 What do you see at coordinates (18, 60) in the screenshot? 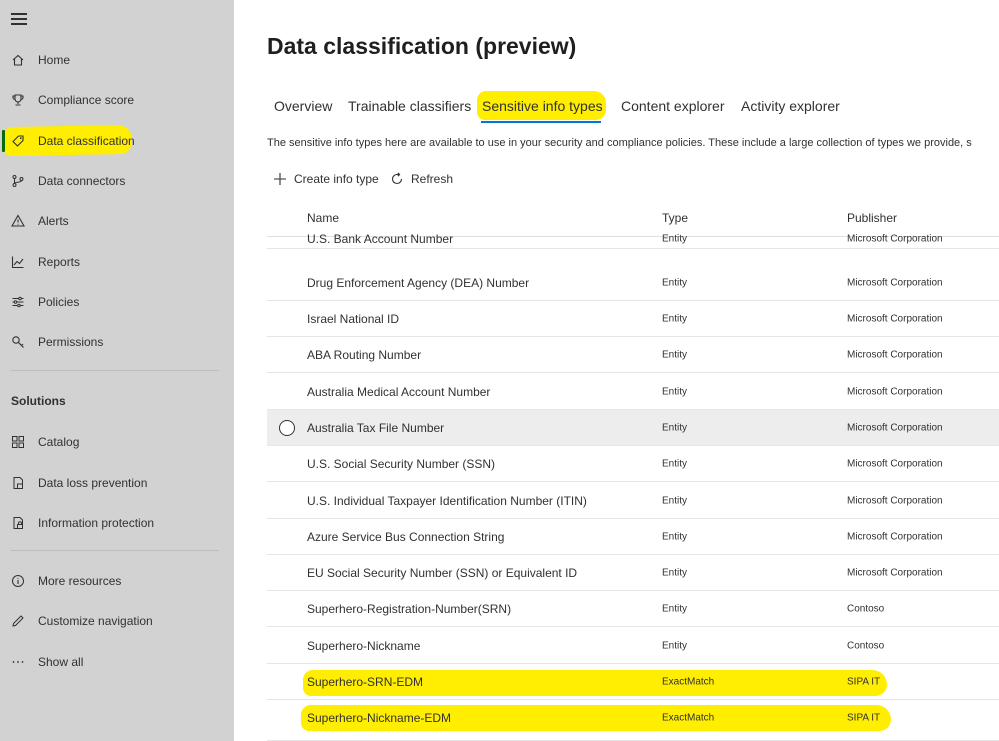
I see `home-icon` at bounding box center [18, 60].